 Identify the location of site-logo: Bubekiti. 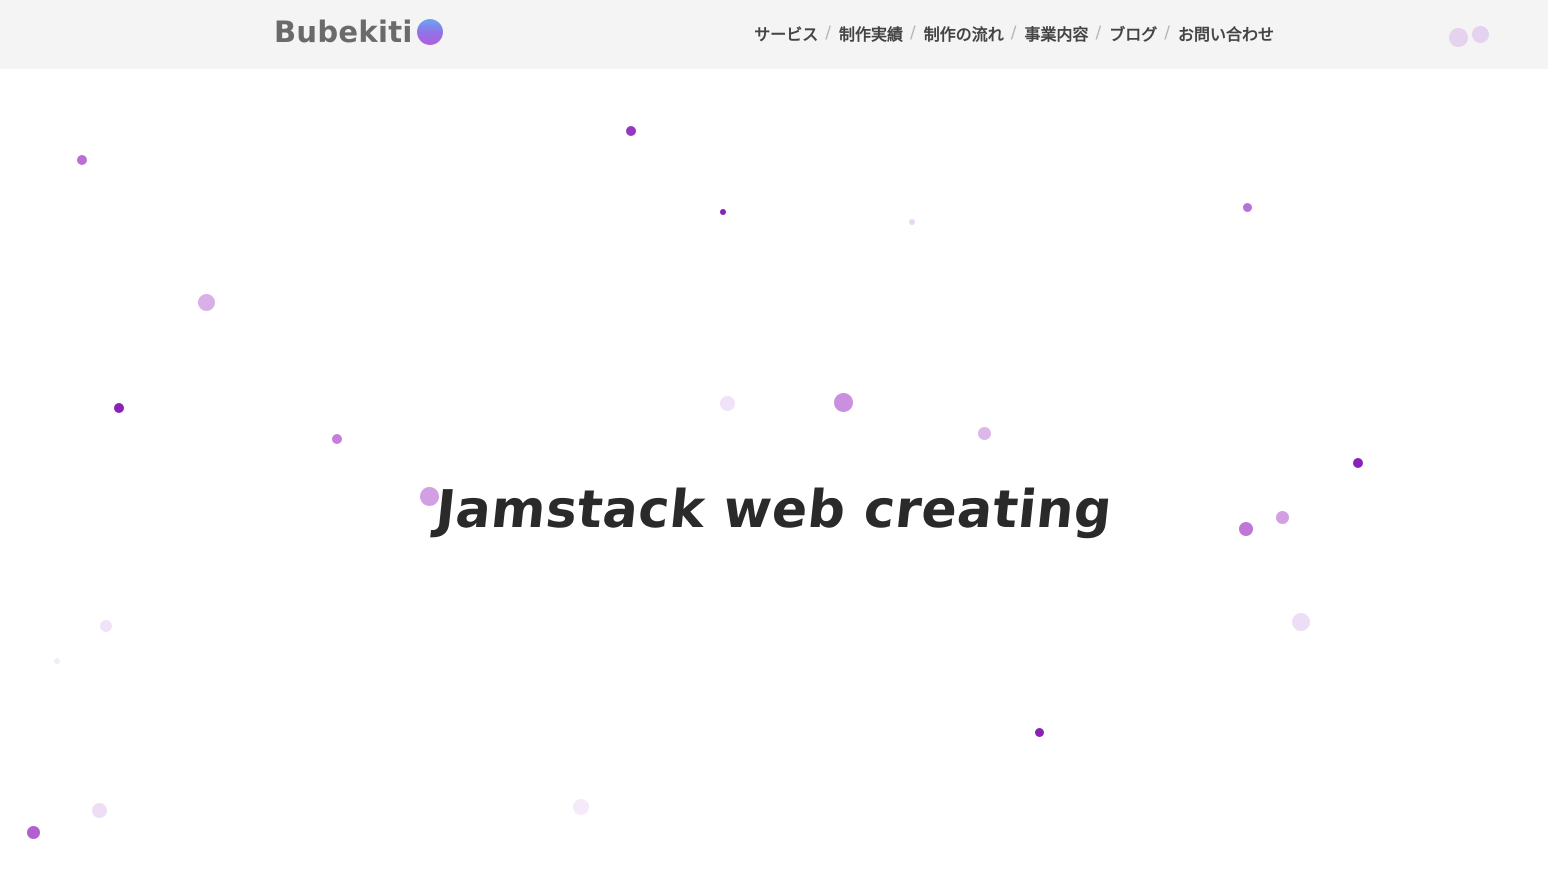
(358, 32).